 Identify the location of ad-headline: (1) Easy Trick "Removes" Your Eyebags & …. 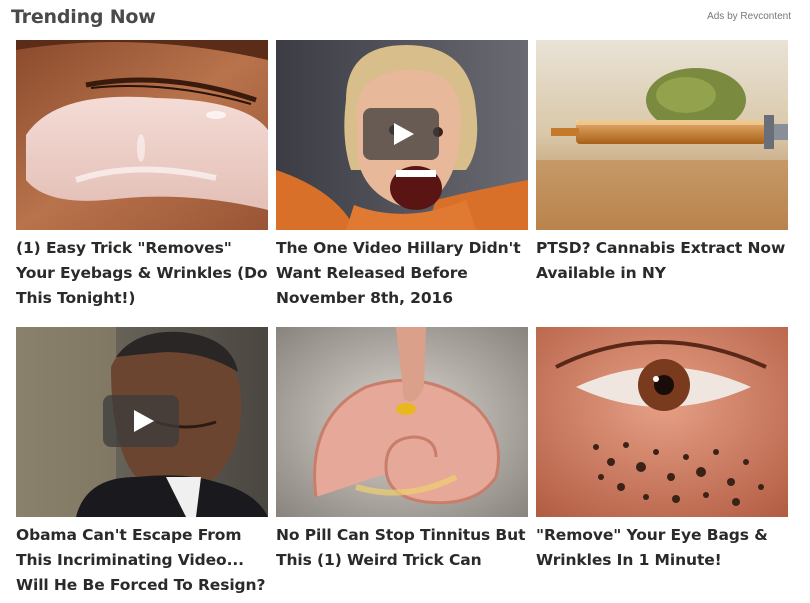
(142, 273).